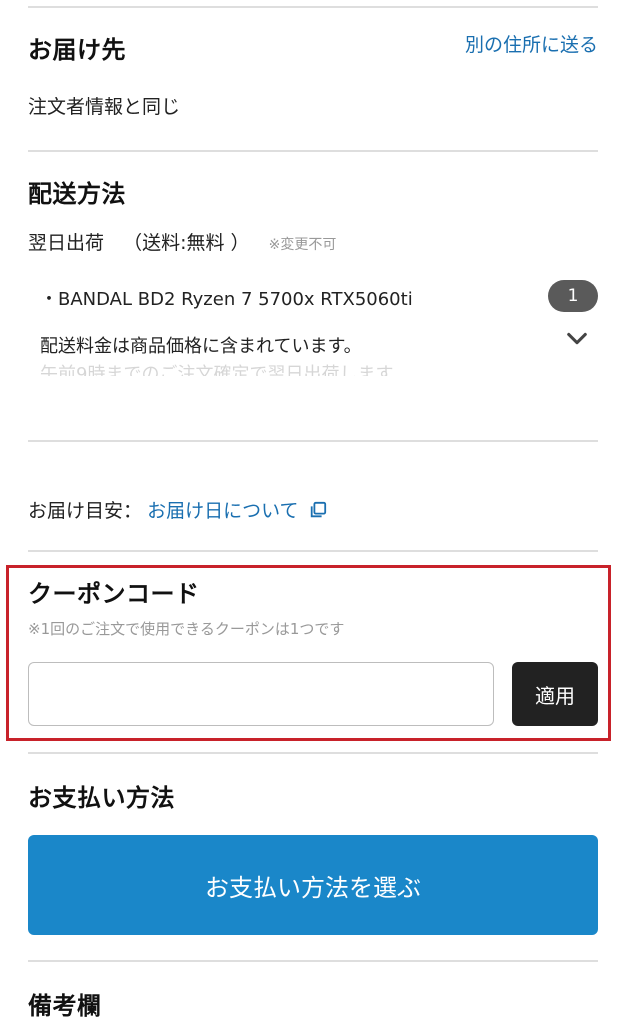  What do you see at coordinates (186, 243) in the screenshot?
I see `shipping-fee: （送料:無料 ）` at bounding box center [186, 243].